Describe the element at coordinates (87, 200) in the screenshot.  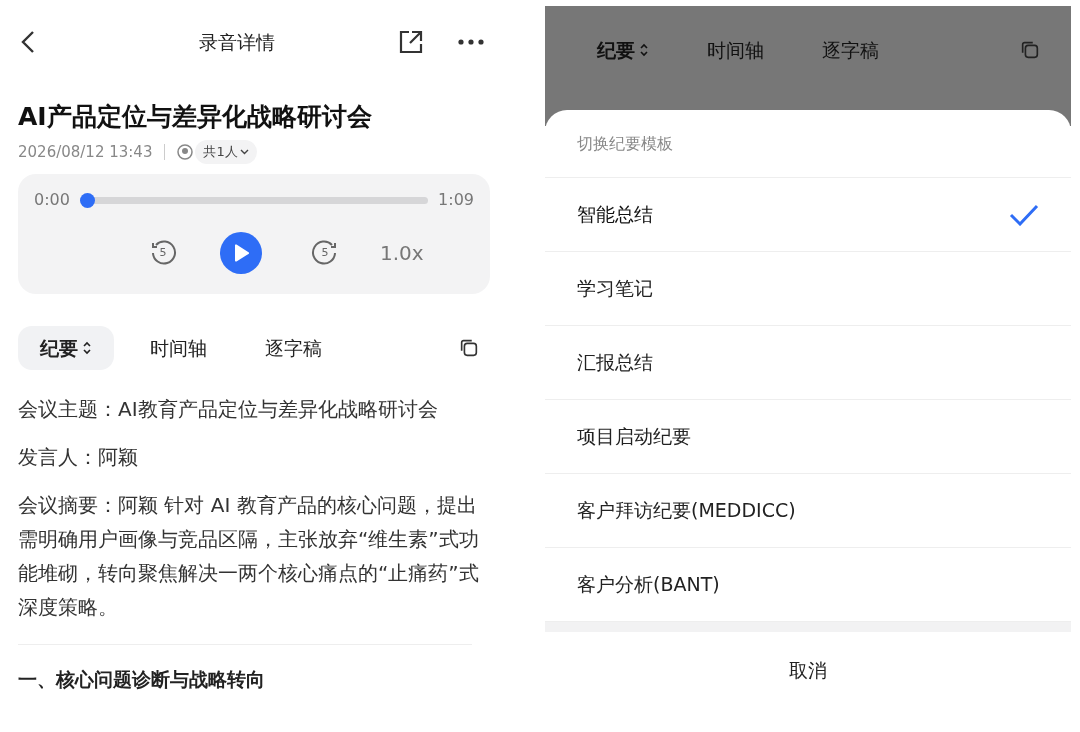
I see `progress-thumb` at that location.